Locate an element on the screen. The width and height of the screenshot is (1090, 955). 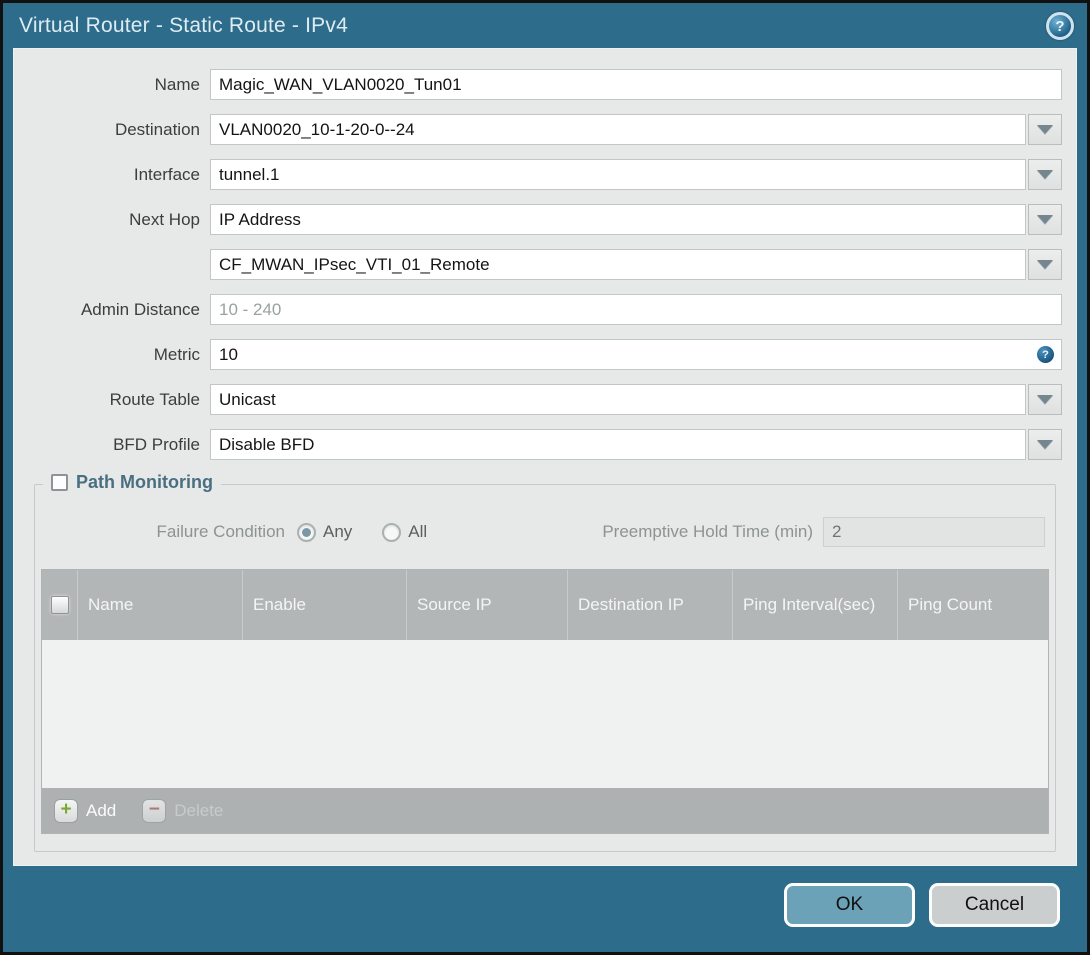
destination-dropdown-button is located at coordinates (1045, 129).